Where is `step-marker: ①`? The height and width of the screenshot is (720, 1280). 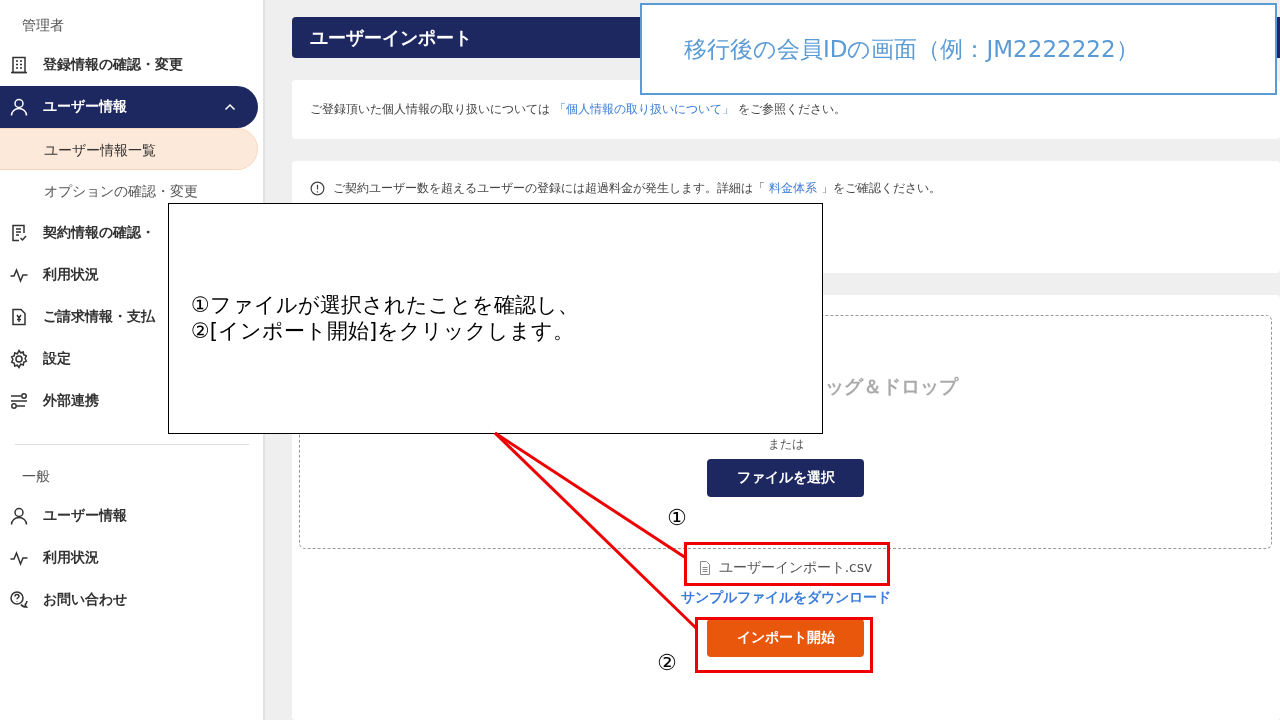
step-marker: ① is located at coordinates (677, 518).